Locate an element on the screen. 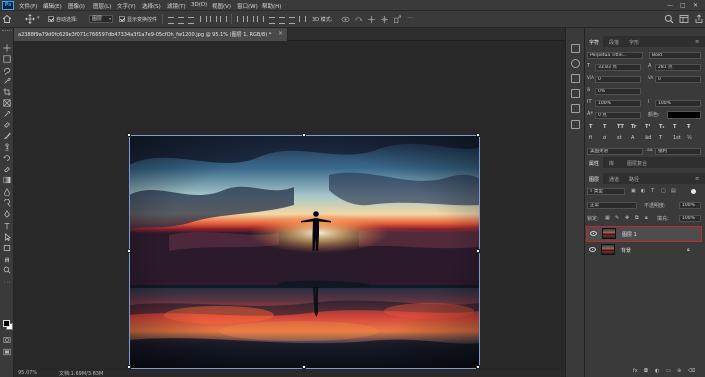 This screenshot has height=377, width=705. vscale-field: 0% is located at coordinates (618, 91).